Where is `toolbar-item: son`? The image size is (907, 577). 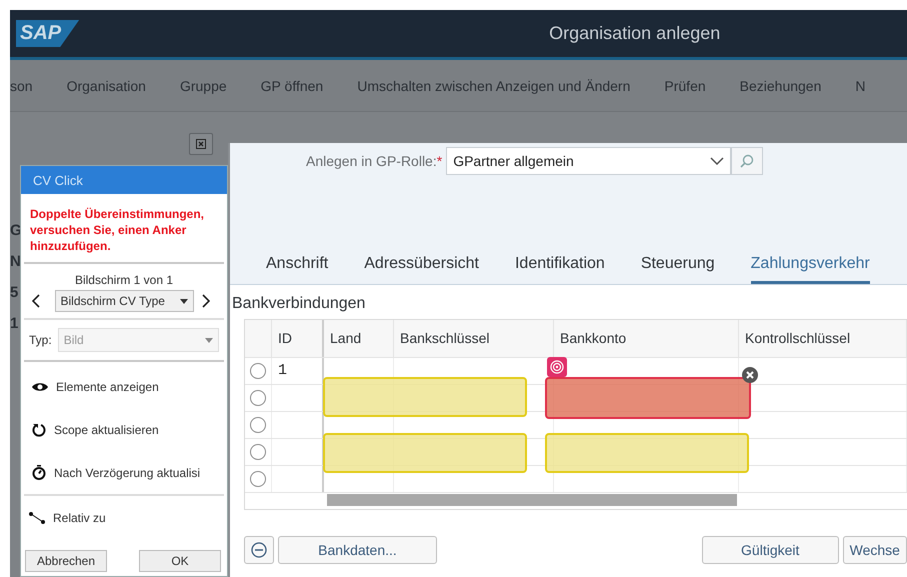 toolbar-item: son is located at coordinates (30, 86).